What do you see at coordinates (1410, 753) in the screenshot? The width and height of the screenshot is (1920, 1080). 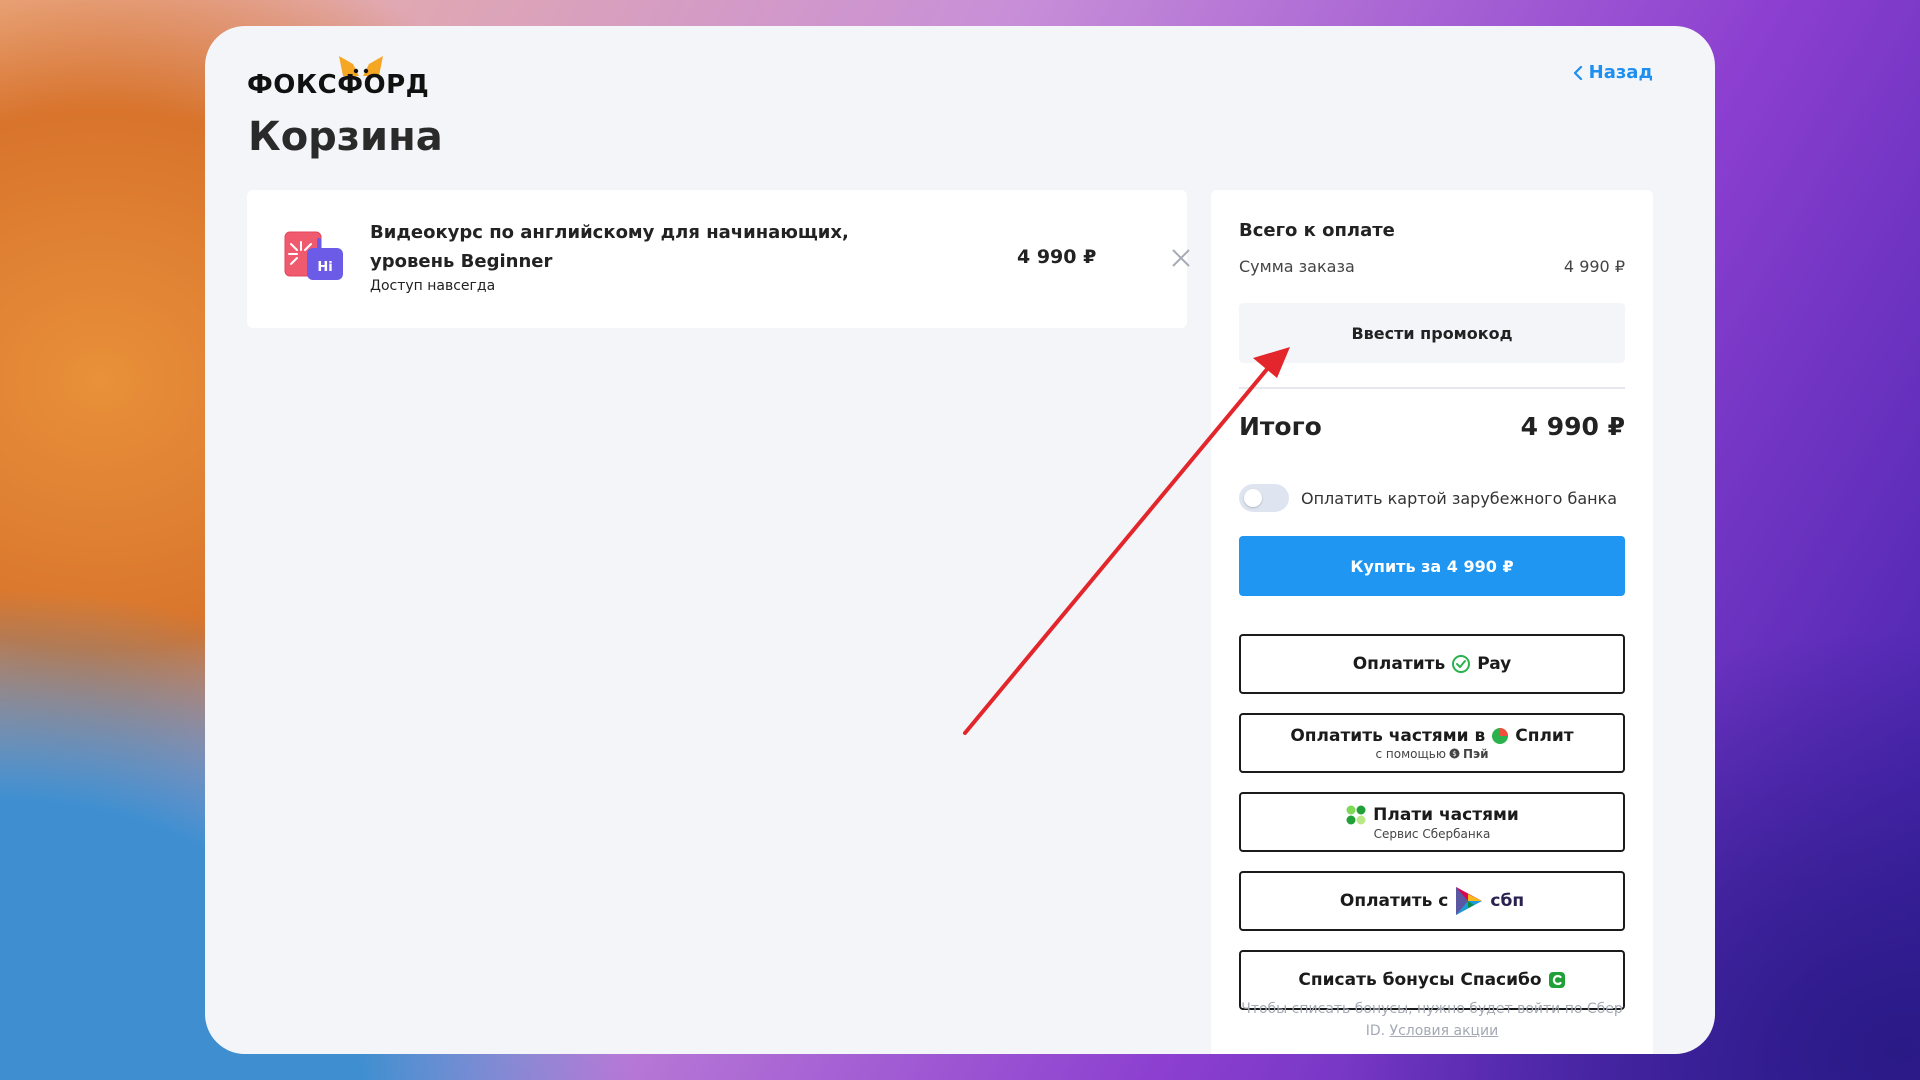 I see `split-sub-prefix: с помощью` at bounding box center [1410, 753].